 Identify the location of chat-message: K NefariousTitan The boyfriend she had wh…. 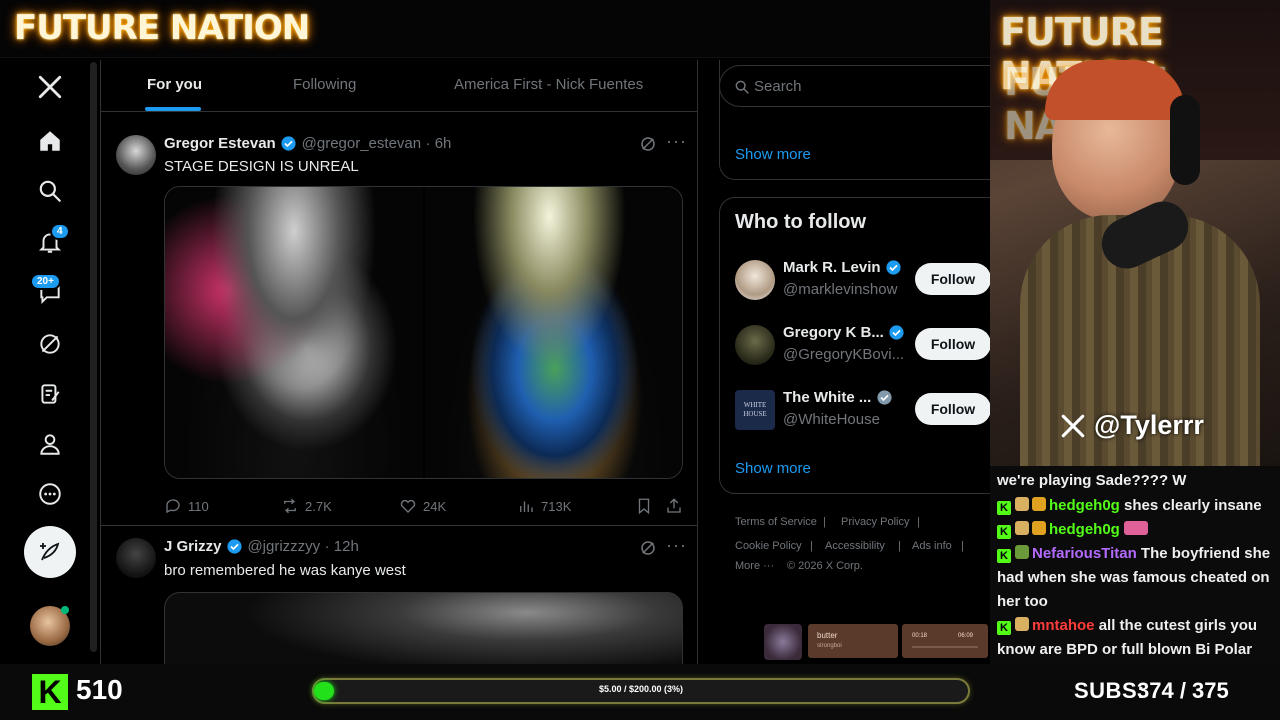
(1135, 578).